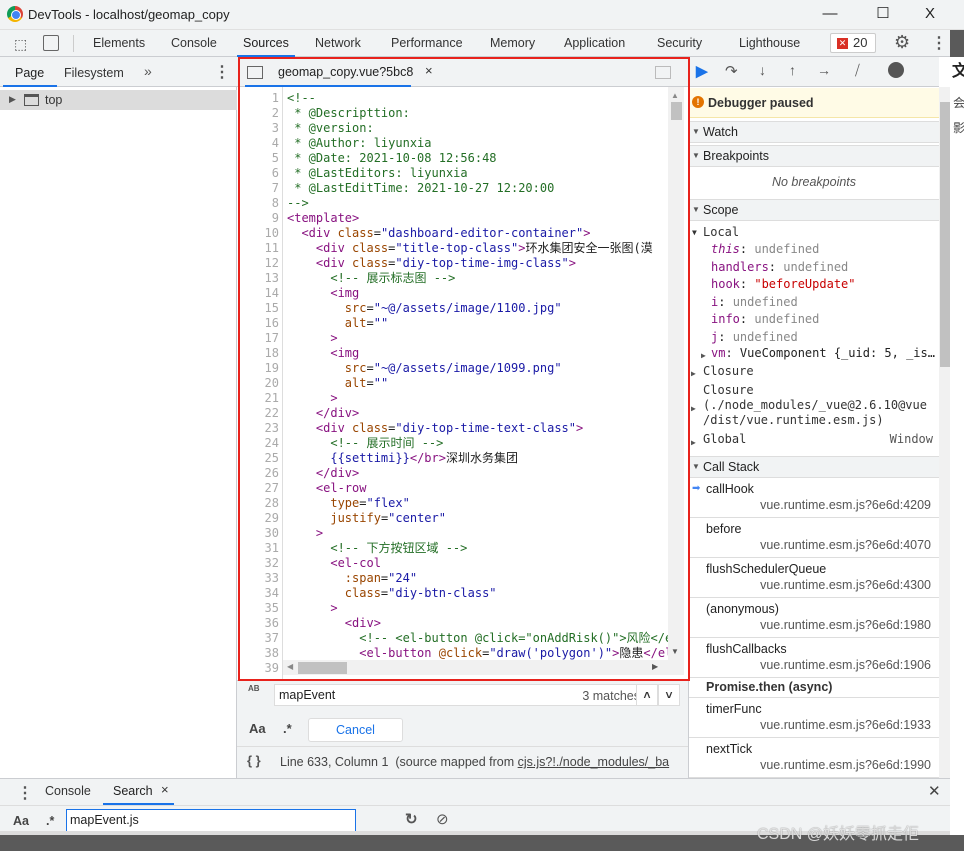 Image resolution: width=964 pixels, height=851 pixels. What do you see at coordinates (21, 821) in the screenshot?
I see `drawer-match-case-button: Aa` at bounding box center [21, 821].